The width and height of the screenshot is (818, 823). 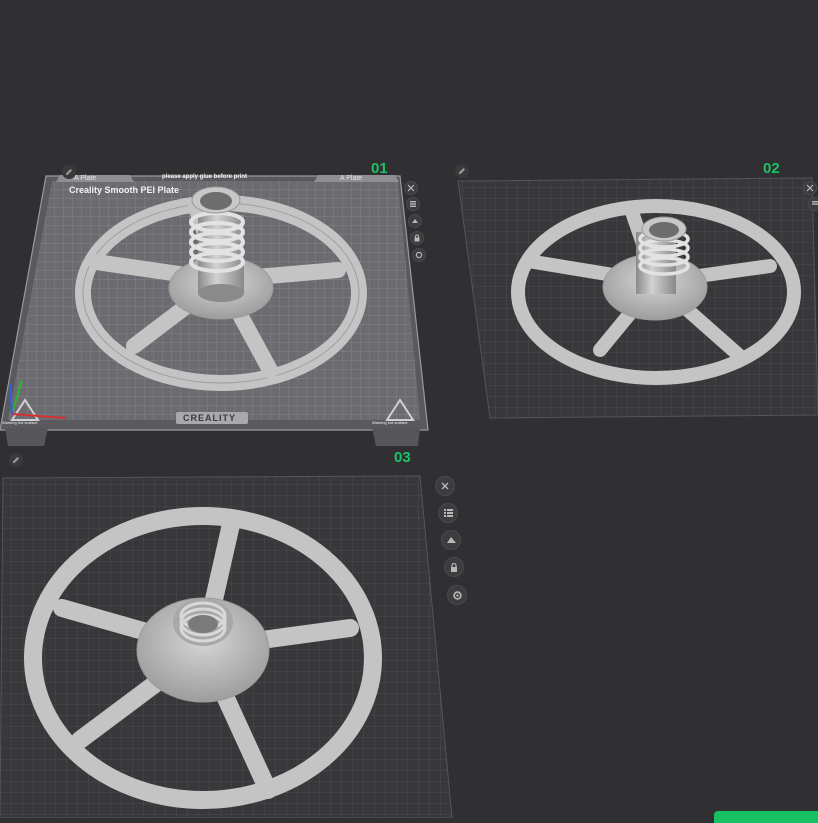 I want to click on plate-01-arrange-icon, so click(x=413, y=204).